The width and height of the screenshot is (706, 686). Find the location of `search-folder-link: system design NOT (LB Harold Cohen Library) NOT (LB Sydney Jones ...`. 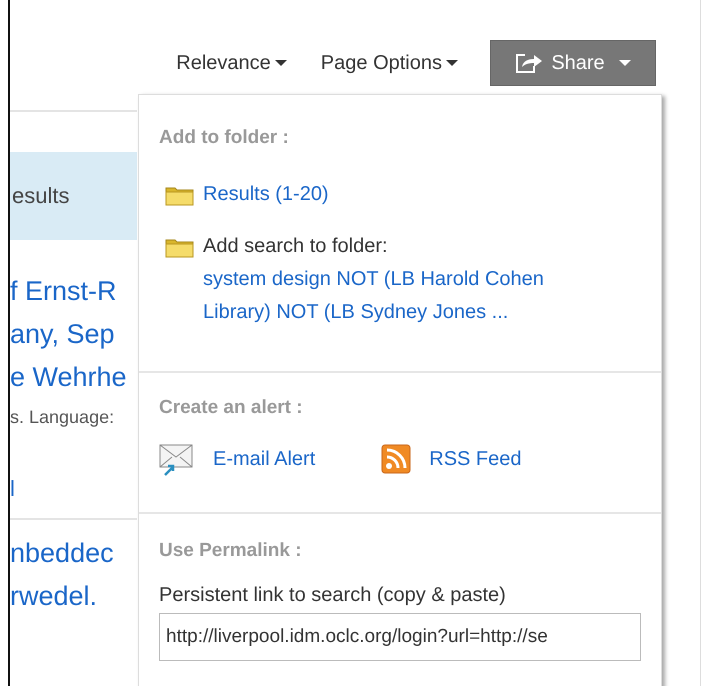

search-folder-link: system design NOT (LB Harold Cohen Library) NOT (LB Sydney Jones ... is located at coordinates (403, 296).